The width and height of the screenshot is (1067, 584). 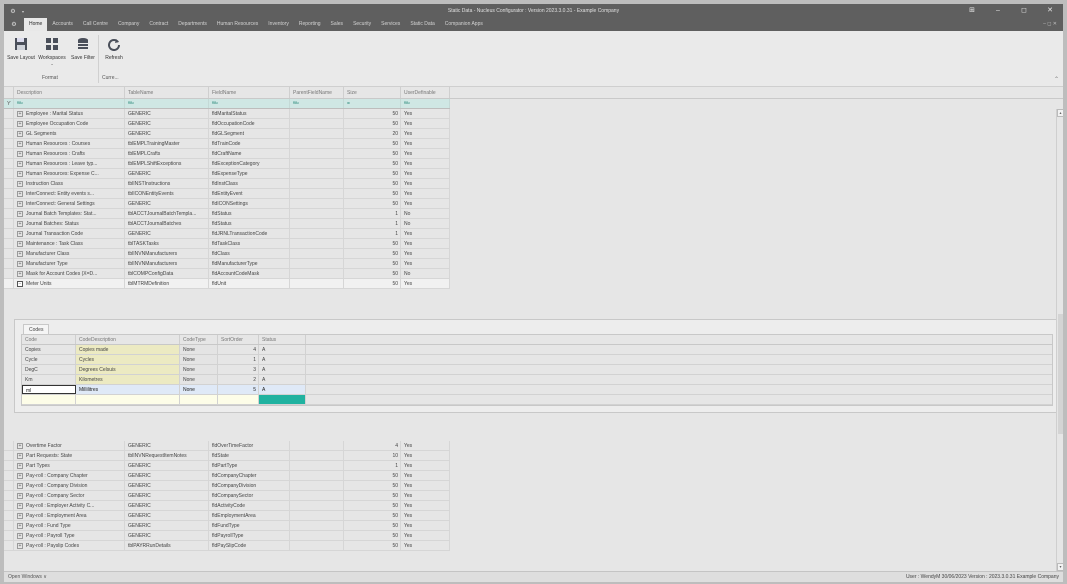 What do you see at coordinates (372, 445) in the screenshot?
I see `cell-size: 4` at bounding box center [372, 445].